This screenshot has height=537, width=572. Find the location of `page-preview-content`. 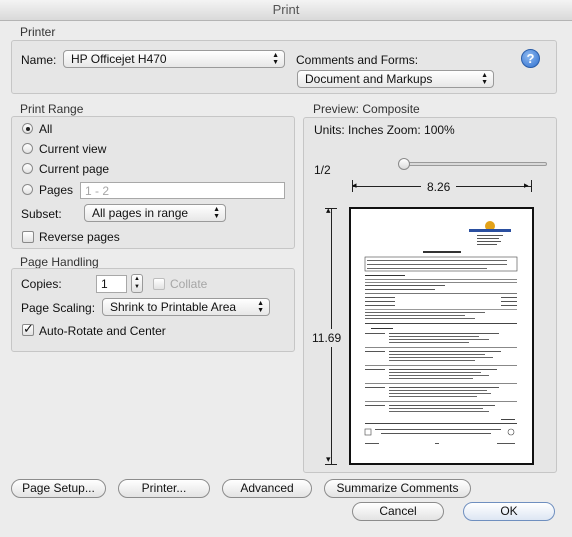

page-preview-content is located at coordinates (441, 332).